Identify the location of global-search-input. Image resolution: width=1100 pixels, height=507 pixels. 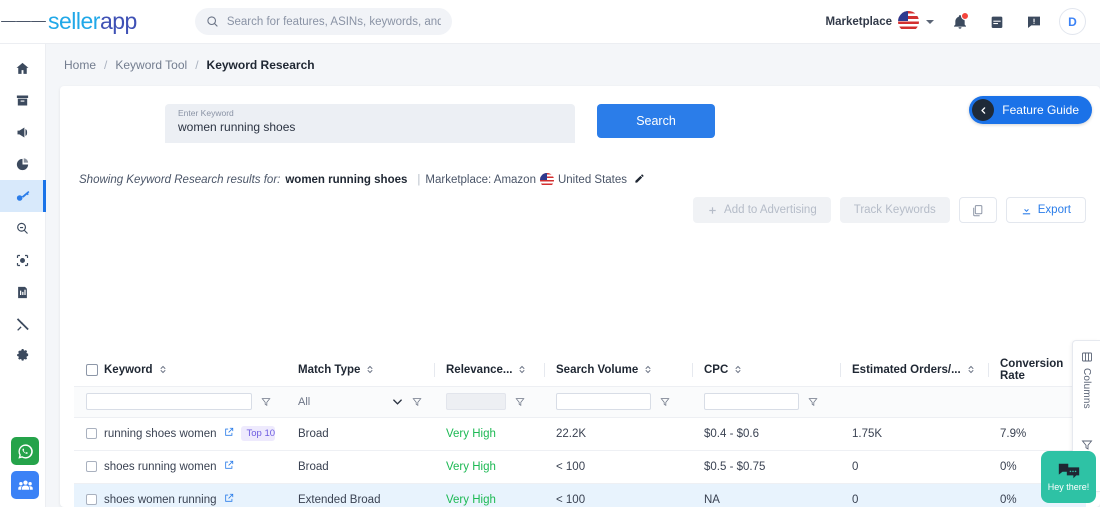
(333, 21).